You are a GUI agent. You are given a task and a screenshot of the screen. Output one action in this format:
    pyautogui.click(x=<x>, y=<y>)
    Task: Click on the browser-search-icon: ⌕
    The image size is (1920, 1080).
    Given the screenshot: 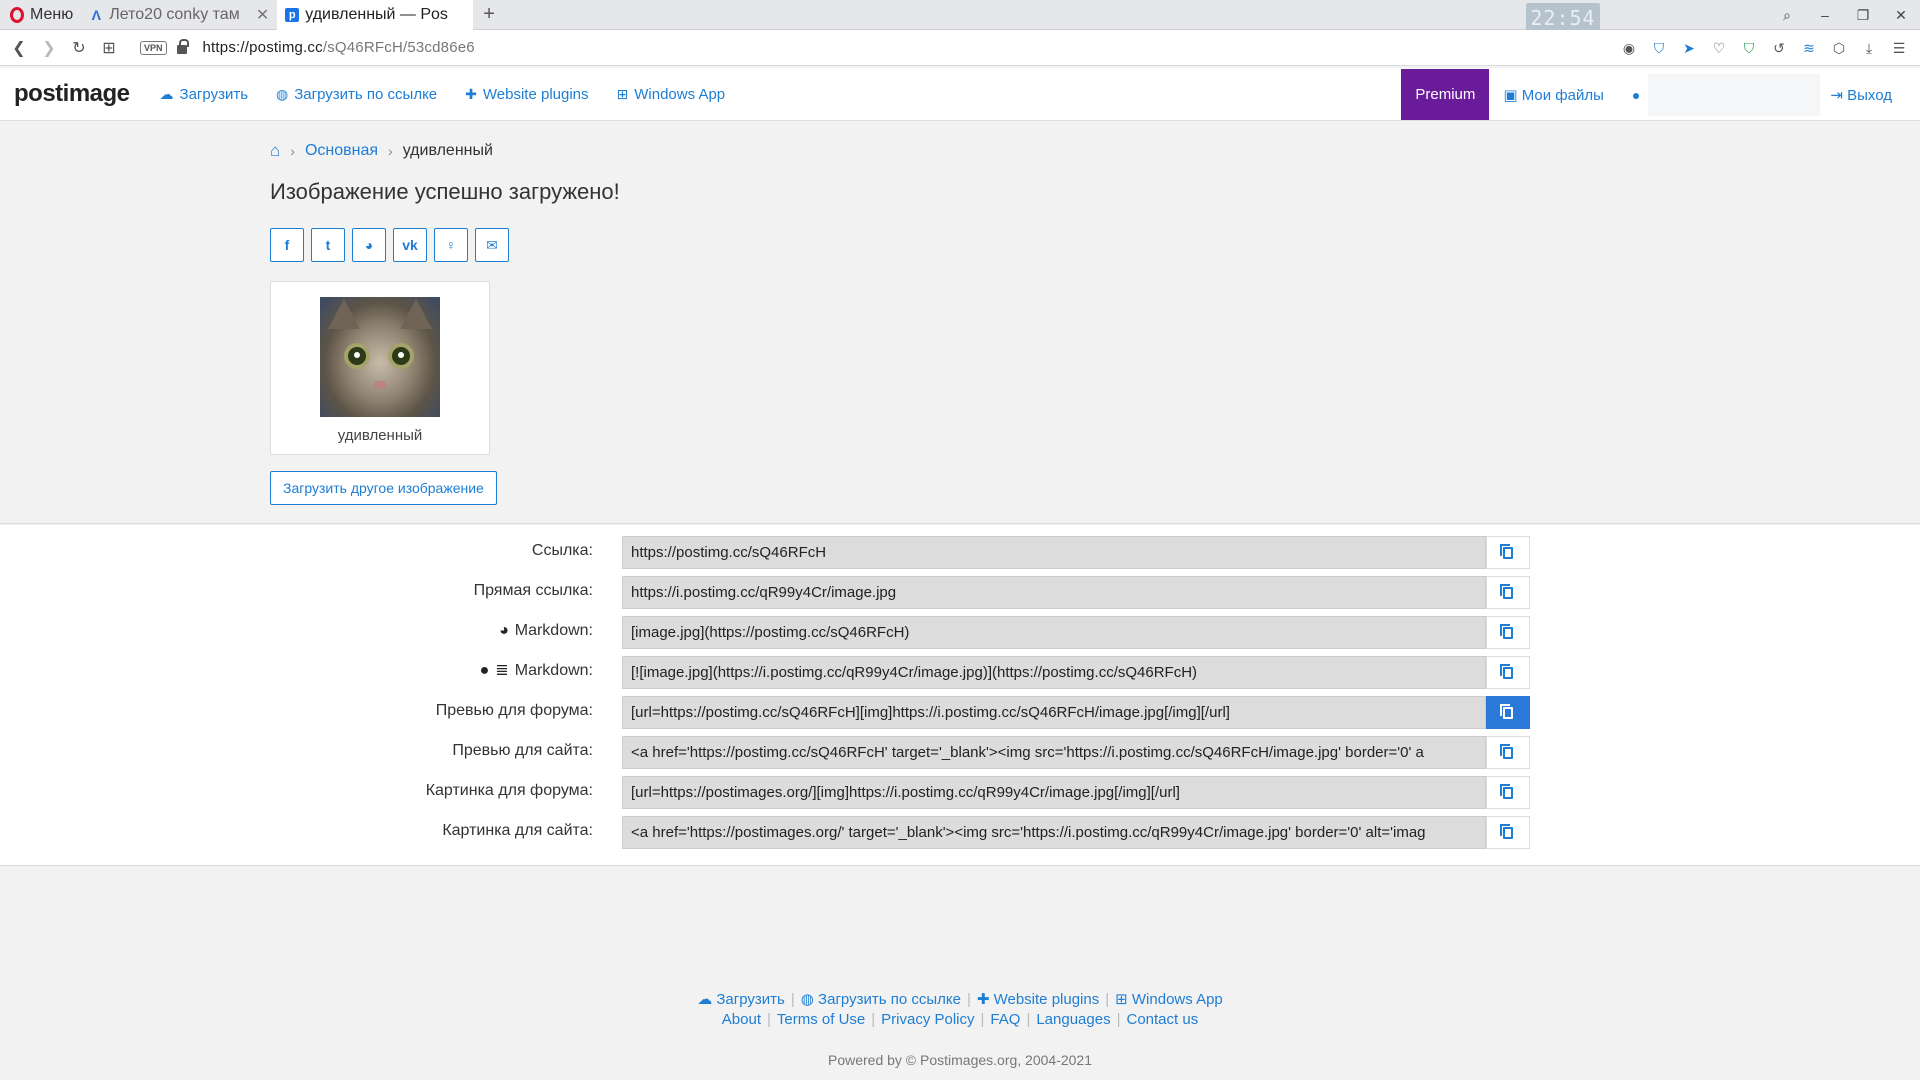 What is the action you would take?
    pyautogui.click(x=1787, y=15)
    